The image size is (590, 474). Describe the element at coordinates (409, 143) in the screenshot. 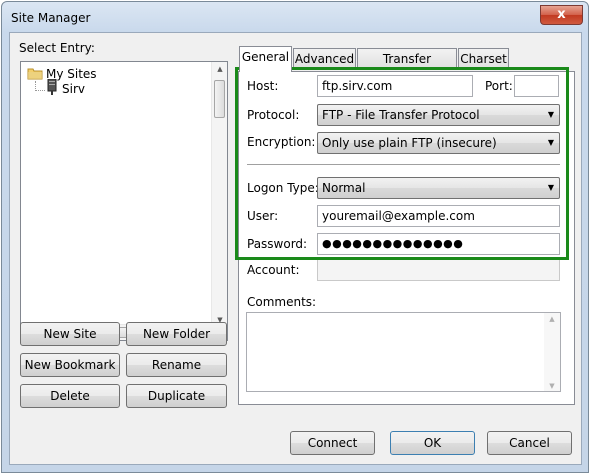

I see `encryption-value: Only use plain FTP (insecure)` at that location.